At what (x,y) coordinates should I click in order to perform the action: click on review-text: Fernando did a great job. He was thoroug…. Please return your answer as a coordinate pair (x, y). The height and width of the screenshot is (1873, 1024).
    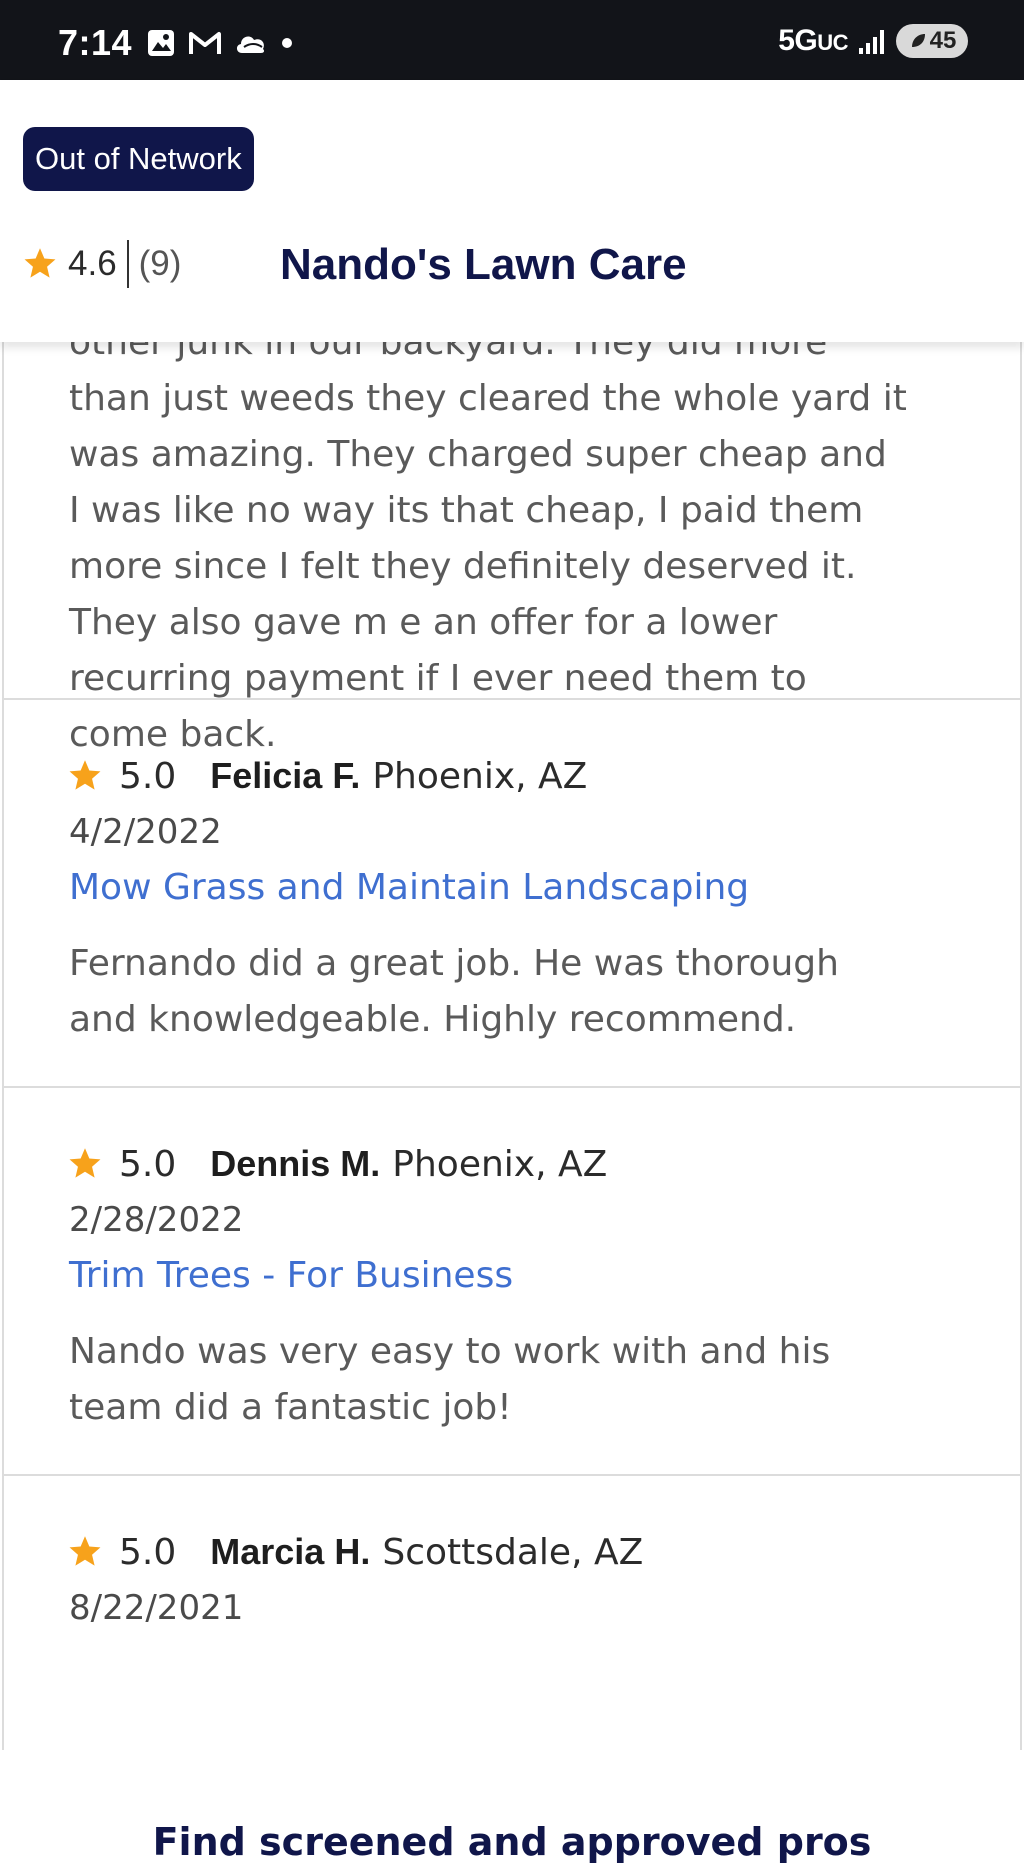
    Looking at the image, I should click on (519, 992).